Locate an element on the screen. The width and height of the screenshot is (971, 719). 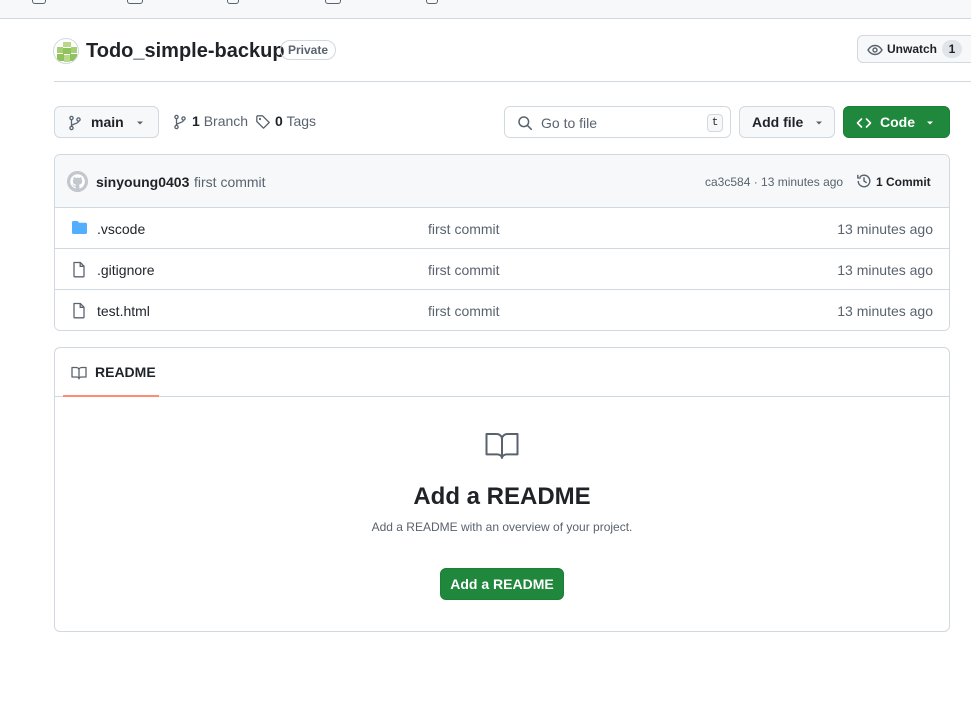
visibility-badge: Private is located at coordinates (308, 50).